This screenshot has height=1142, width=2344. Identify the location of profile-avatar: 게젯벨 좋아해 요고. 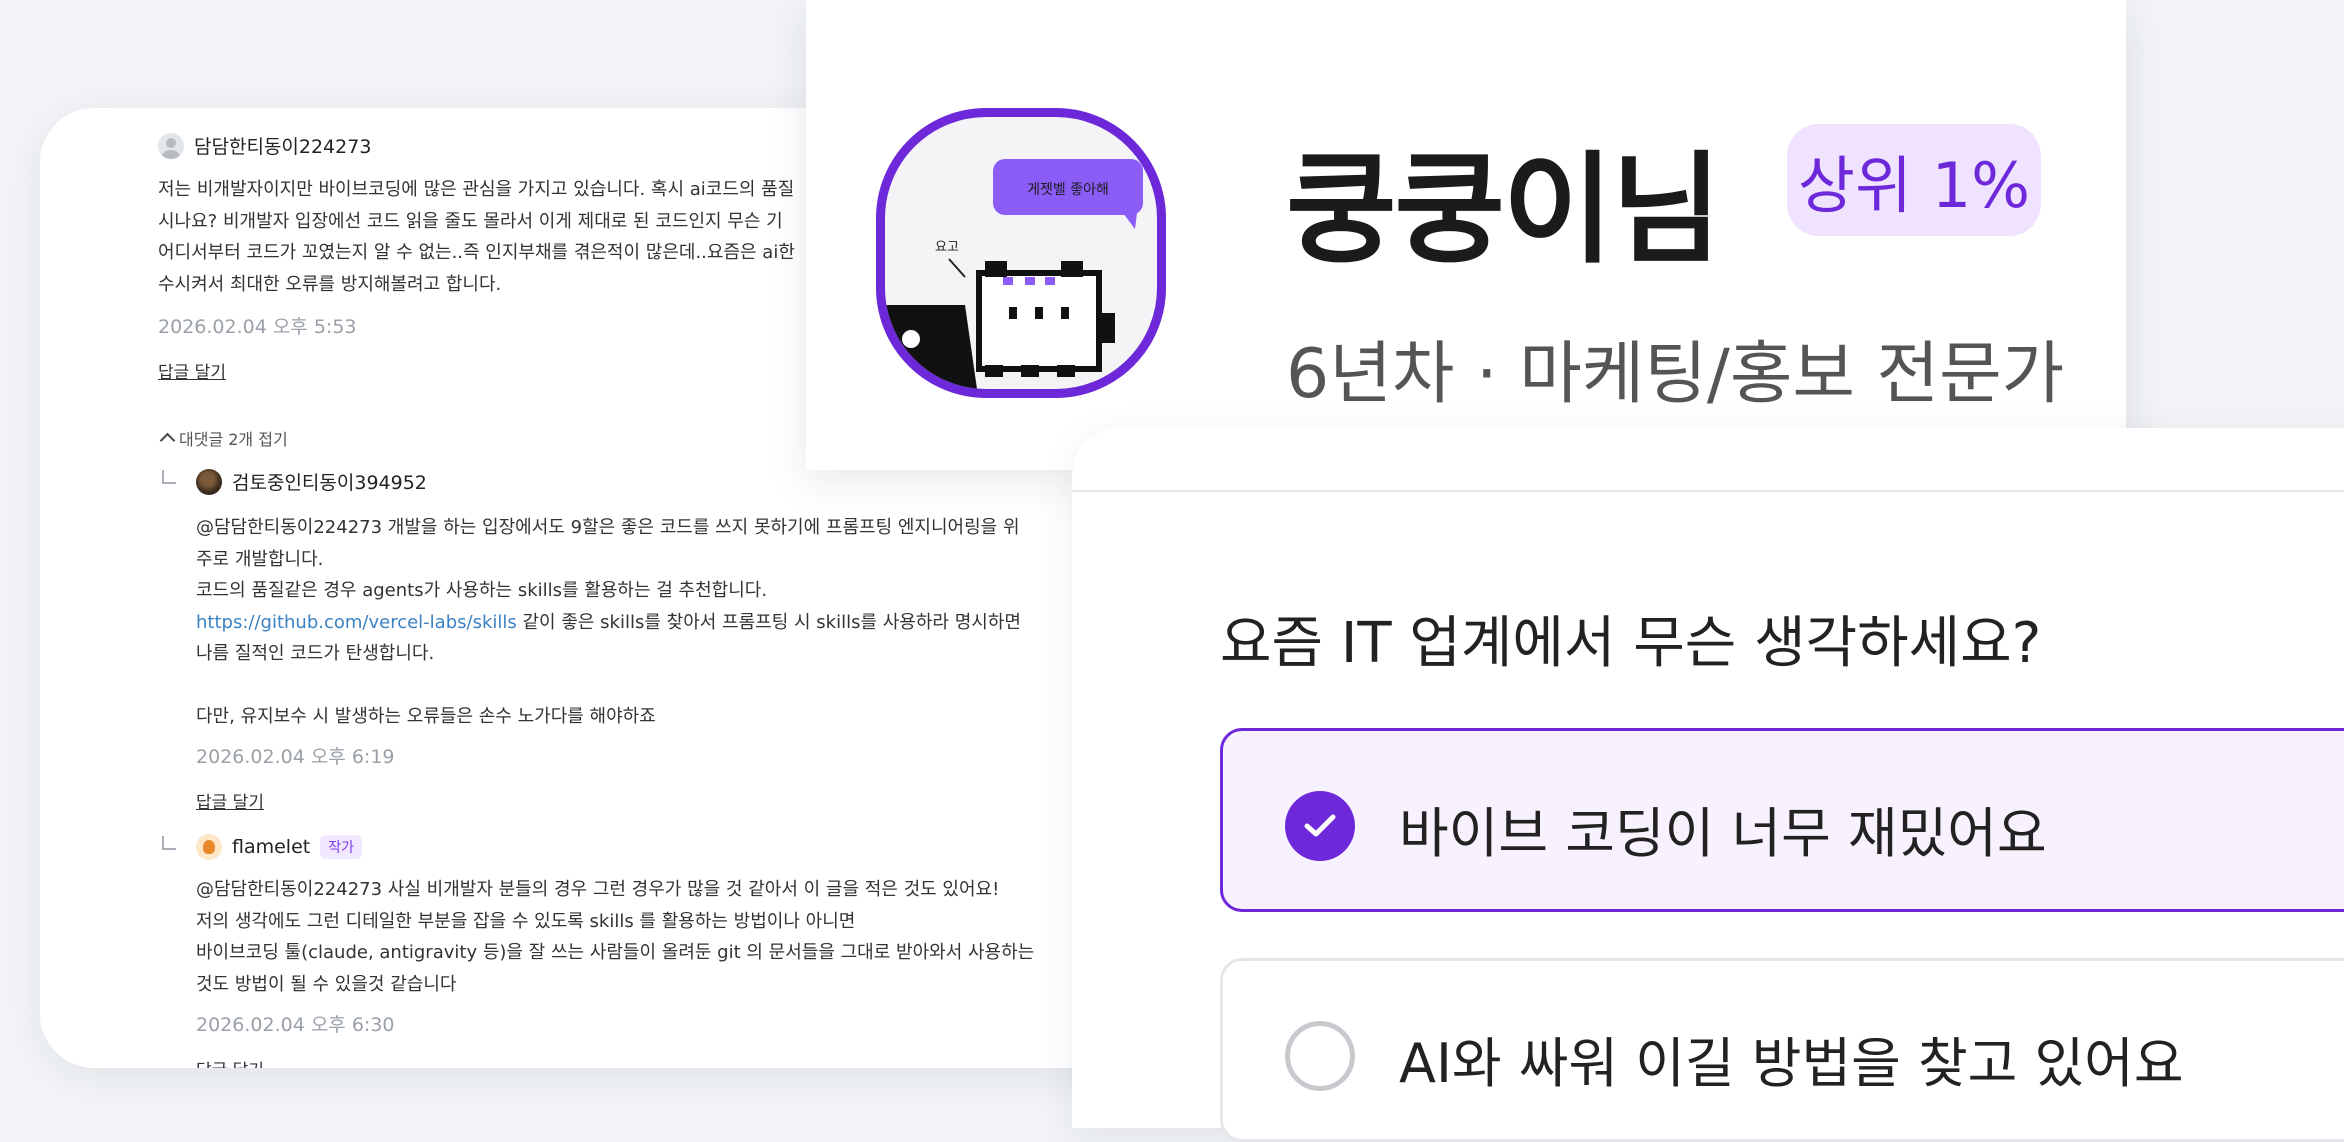
(1021, 253).